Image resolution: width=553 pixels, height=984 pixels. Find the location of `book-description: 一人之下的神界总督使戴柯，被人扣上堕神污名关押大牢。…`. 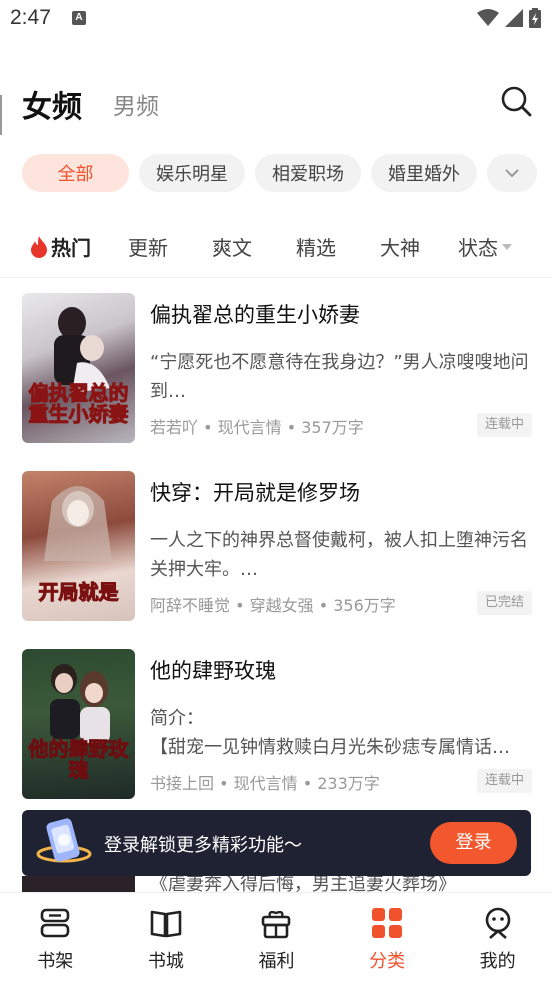

book-description: 一人之下的神界总督使戴柯，被人扣上堕神污名关押大牢。… is located at coordinates (339, 555).